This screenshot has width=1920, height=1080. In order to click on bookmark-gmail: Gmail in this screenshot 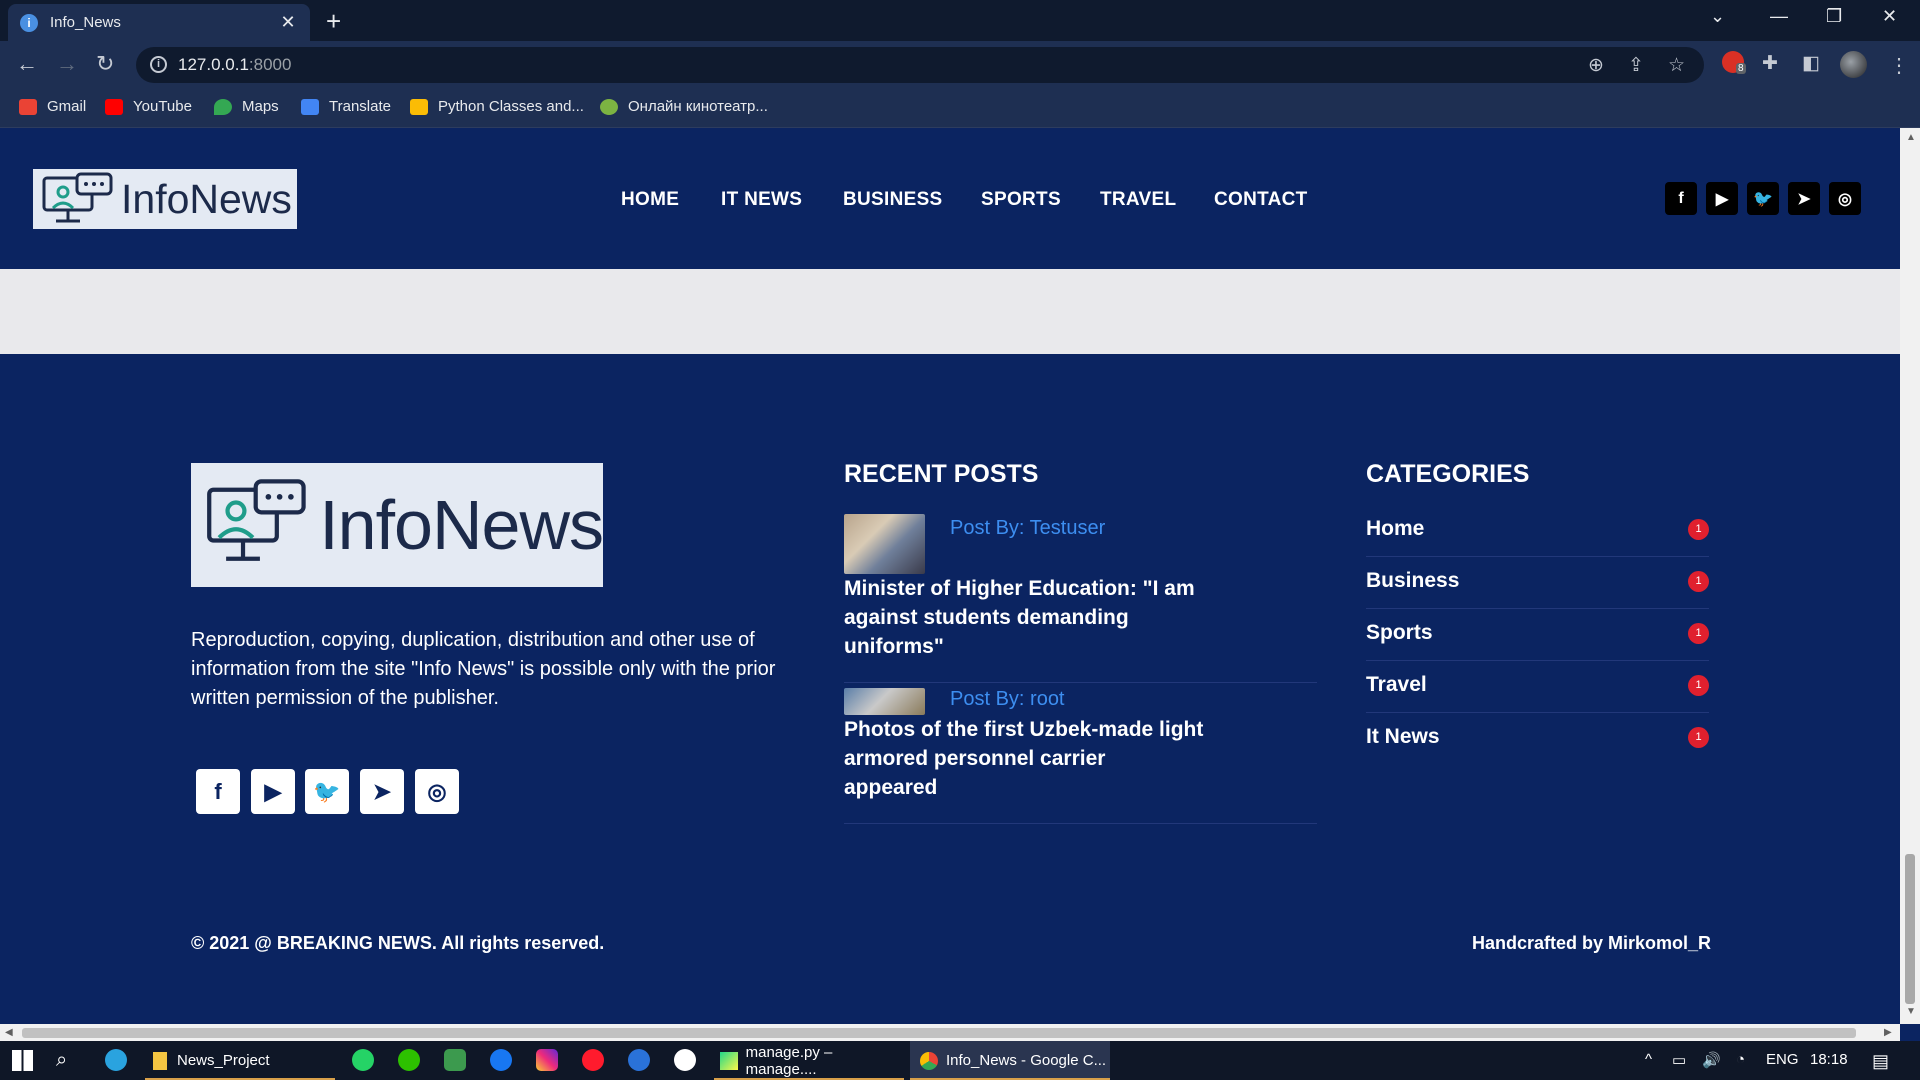, I will do `click(52, 106)`.